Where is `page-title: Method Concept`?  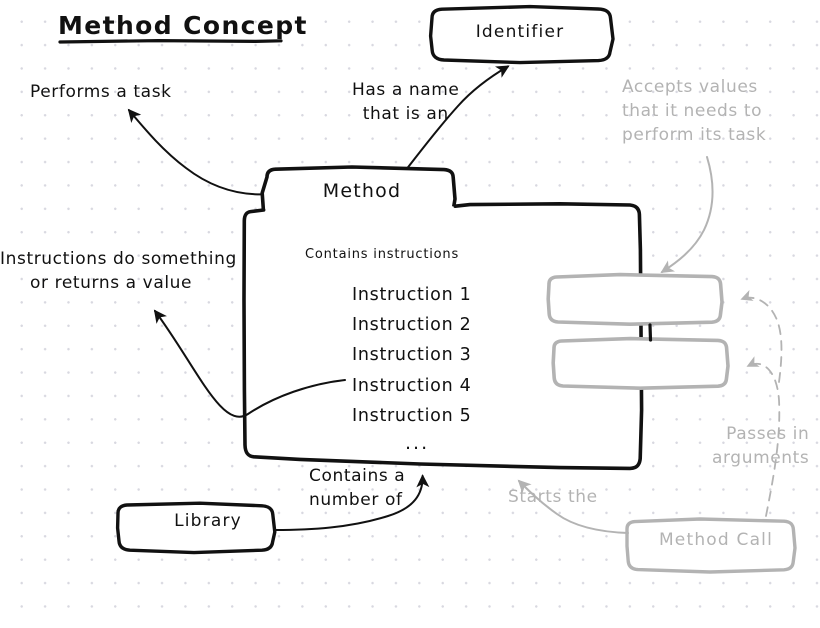
page-title: Method Concept is located at coordinates (183, 25).